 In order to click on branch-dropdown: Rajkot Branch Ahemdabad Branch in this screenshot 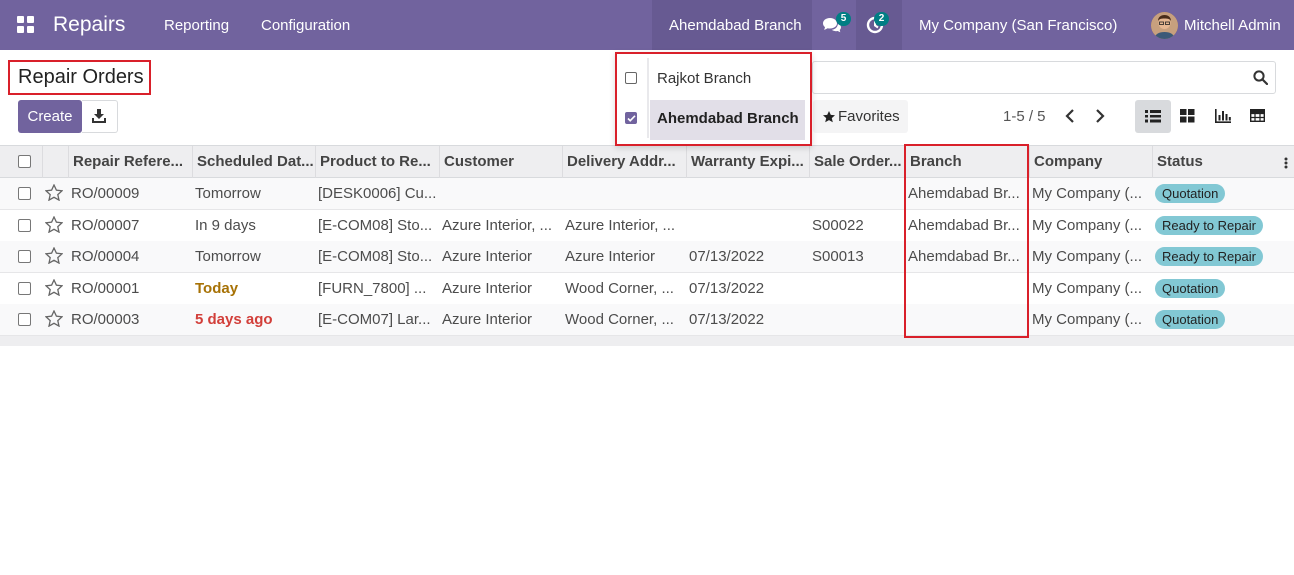, I will do `click(713, 99)`.